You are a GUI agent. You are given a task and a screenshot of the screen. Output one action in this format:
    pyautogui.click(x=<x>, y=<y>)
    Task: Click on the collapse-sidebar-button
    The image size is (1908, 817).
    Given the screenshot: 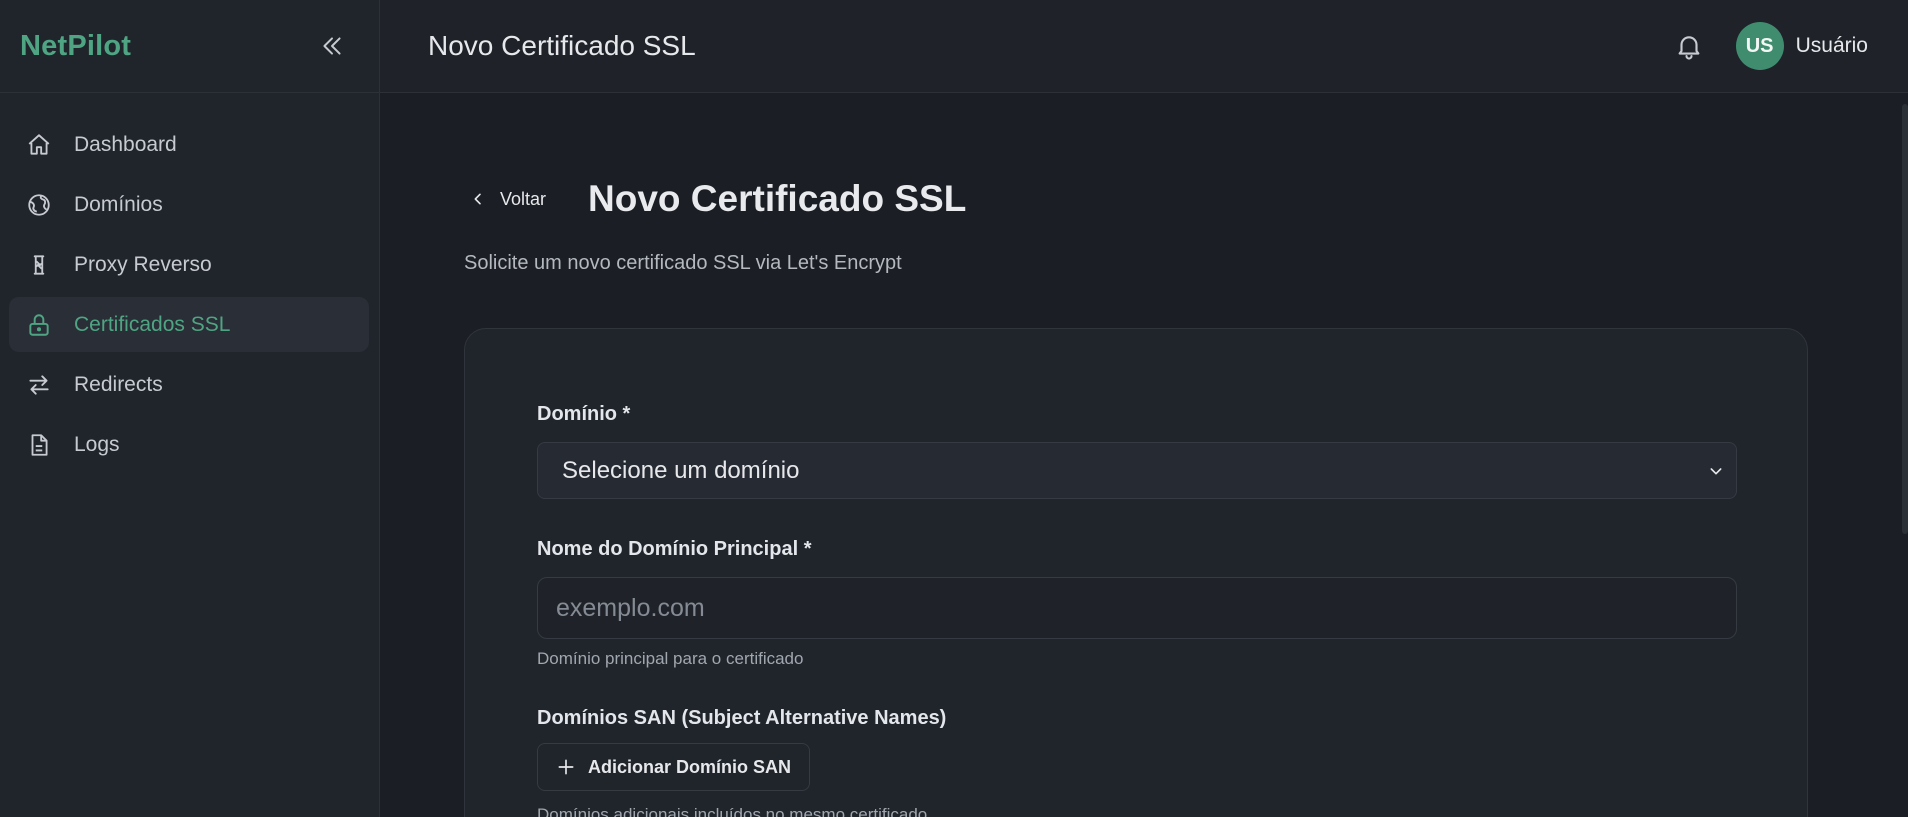 What is the action you would take?
    pyautogui.click(x=332, y=46)
    